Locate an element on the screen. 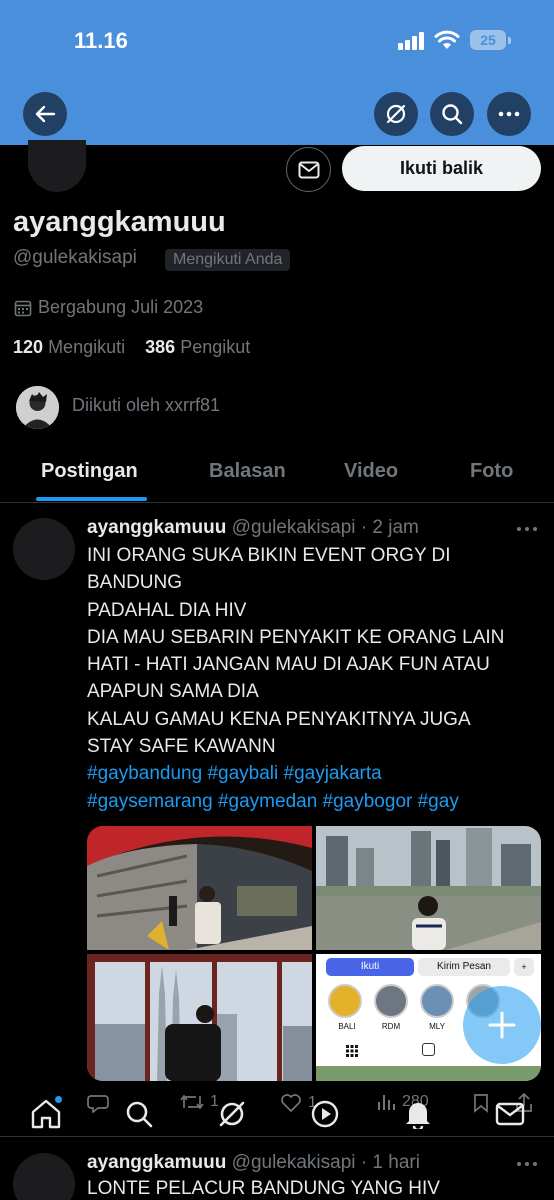  bottom-navigation is located at coordinates (277, 1117).